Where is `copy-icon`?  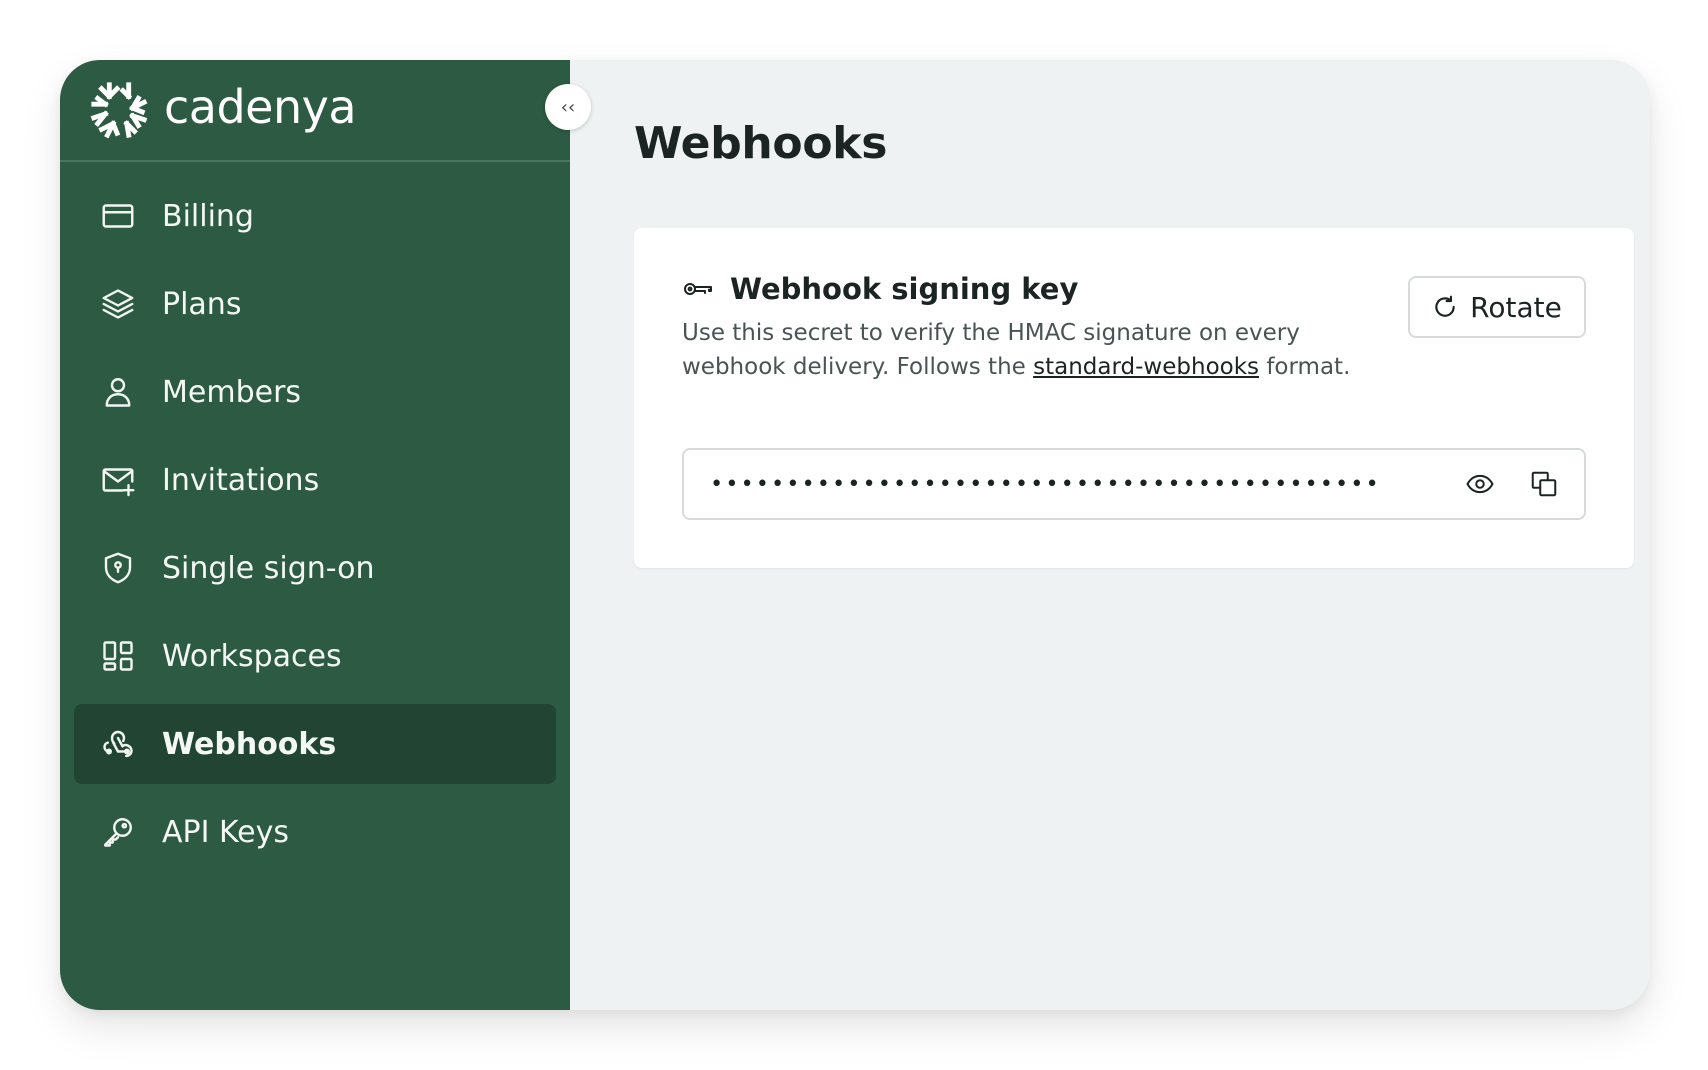 copy-icon is located at coordinates (1544, 484).